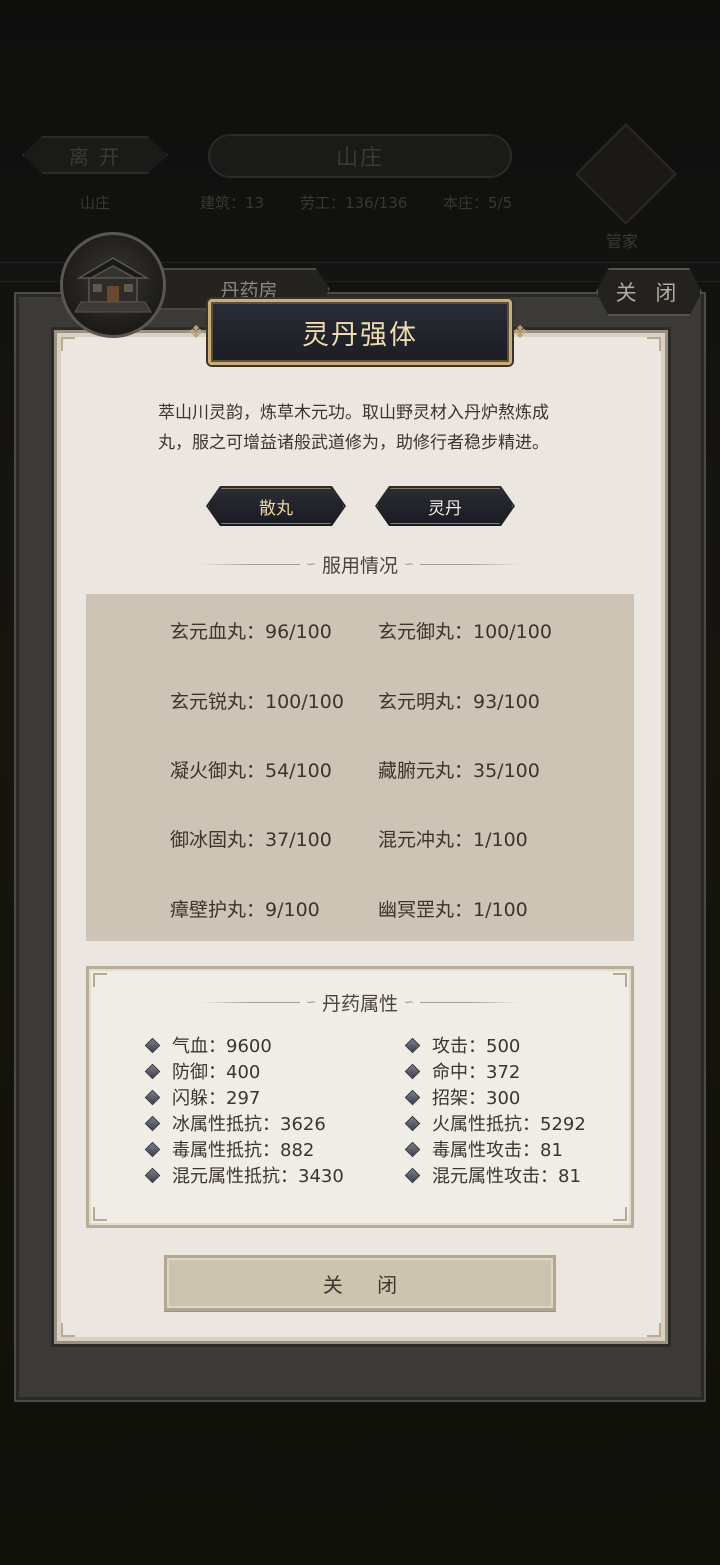 This screenshot has height=1565, width=720. I want to click on attribute-item: 毒属性抵抗：882, so click(229, 1149).